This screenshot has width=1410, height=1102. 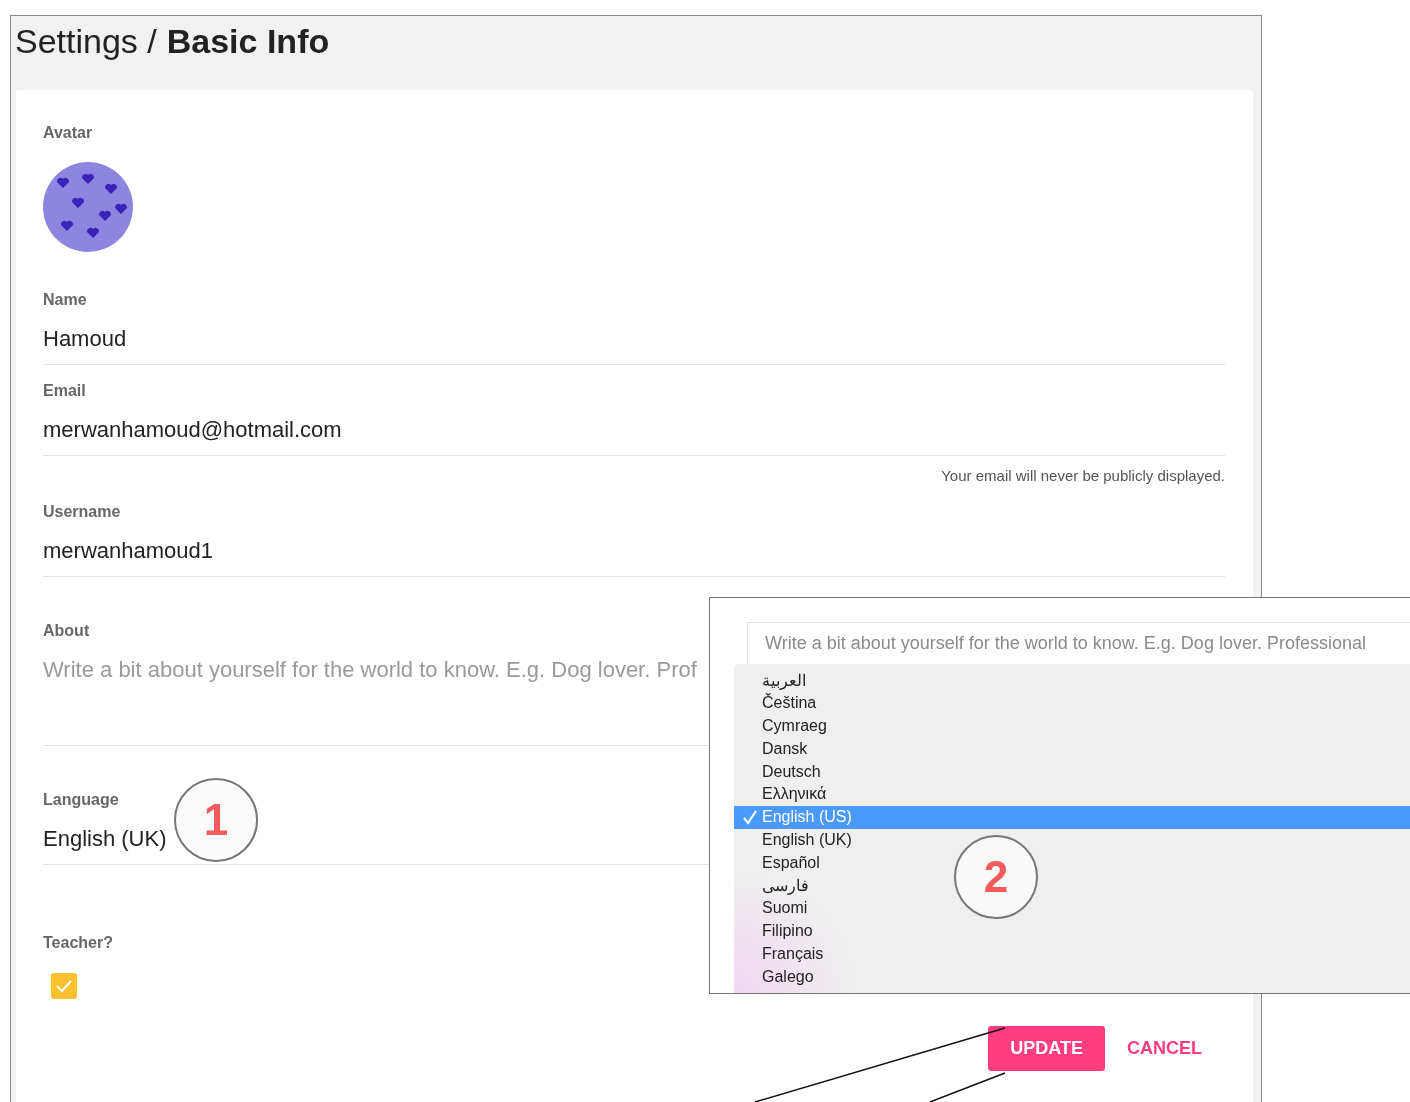 I want to click on language-option: Deutsch, so click(x=791, y=771).